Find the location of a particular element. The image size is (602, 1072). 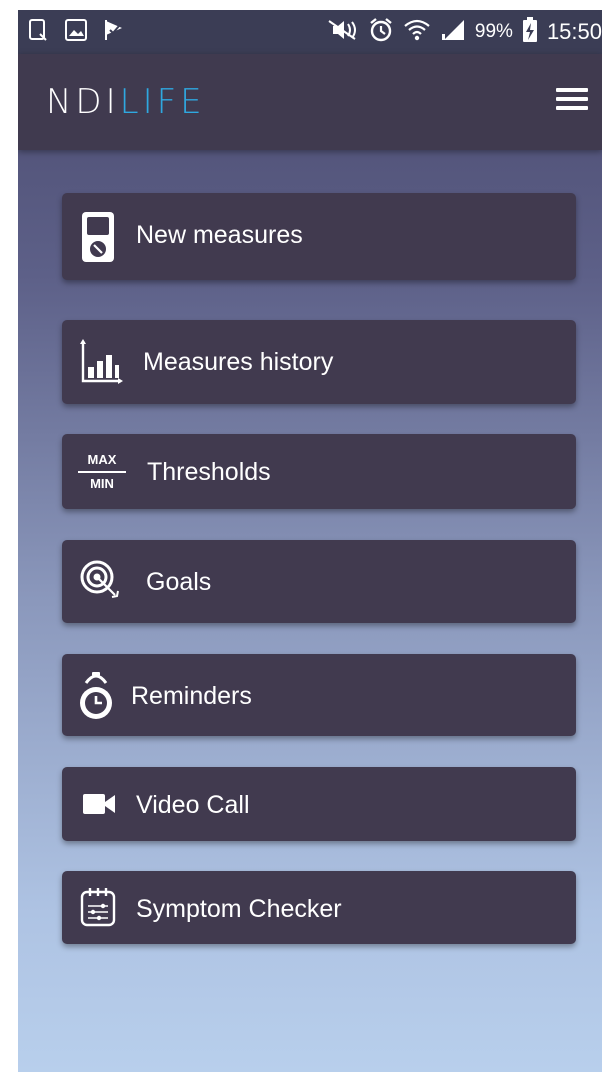

image-icon is located at coordinates (76, 32).